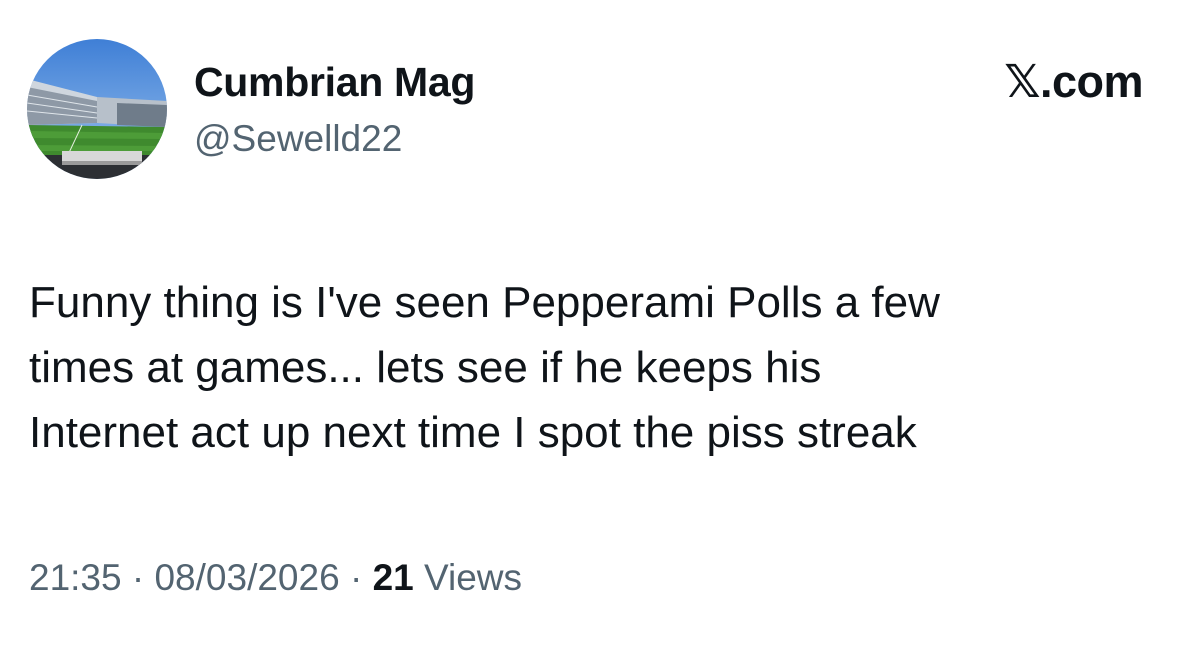 This screenshot has height=649, width=1199. I want to click on tweet-date: 08/03/2026, so click(246, 577).